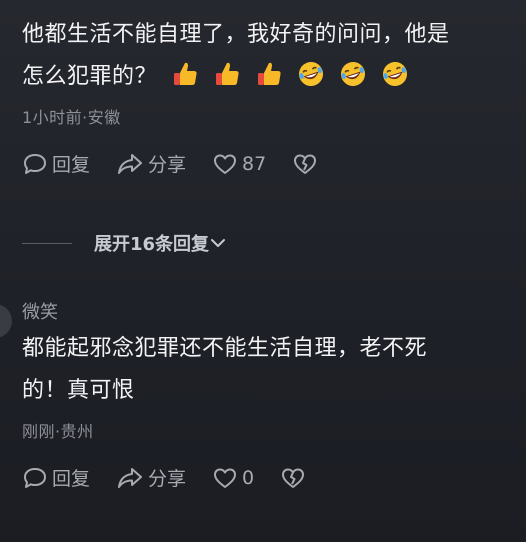 Image resolution: width=526 pixels, height=542 pixels. I want to click on username: 微笑, so click(267, 311).